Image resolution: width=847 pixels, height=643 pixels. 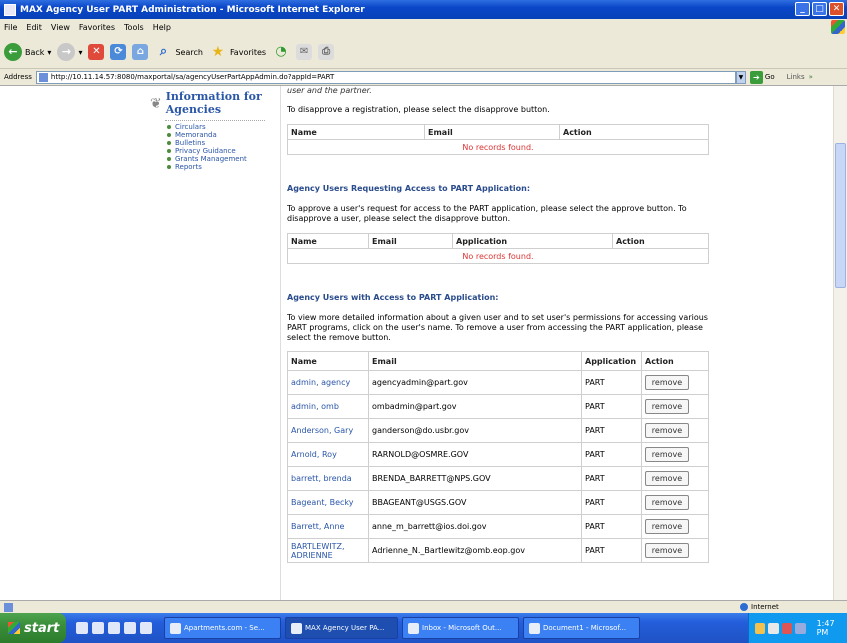 What do you see at coordinates (281, 52) in the screenshot?
I see `history-icon: ◔` at bounding box center [281, 52].